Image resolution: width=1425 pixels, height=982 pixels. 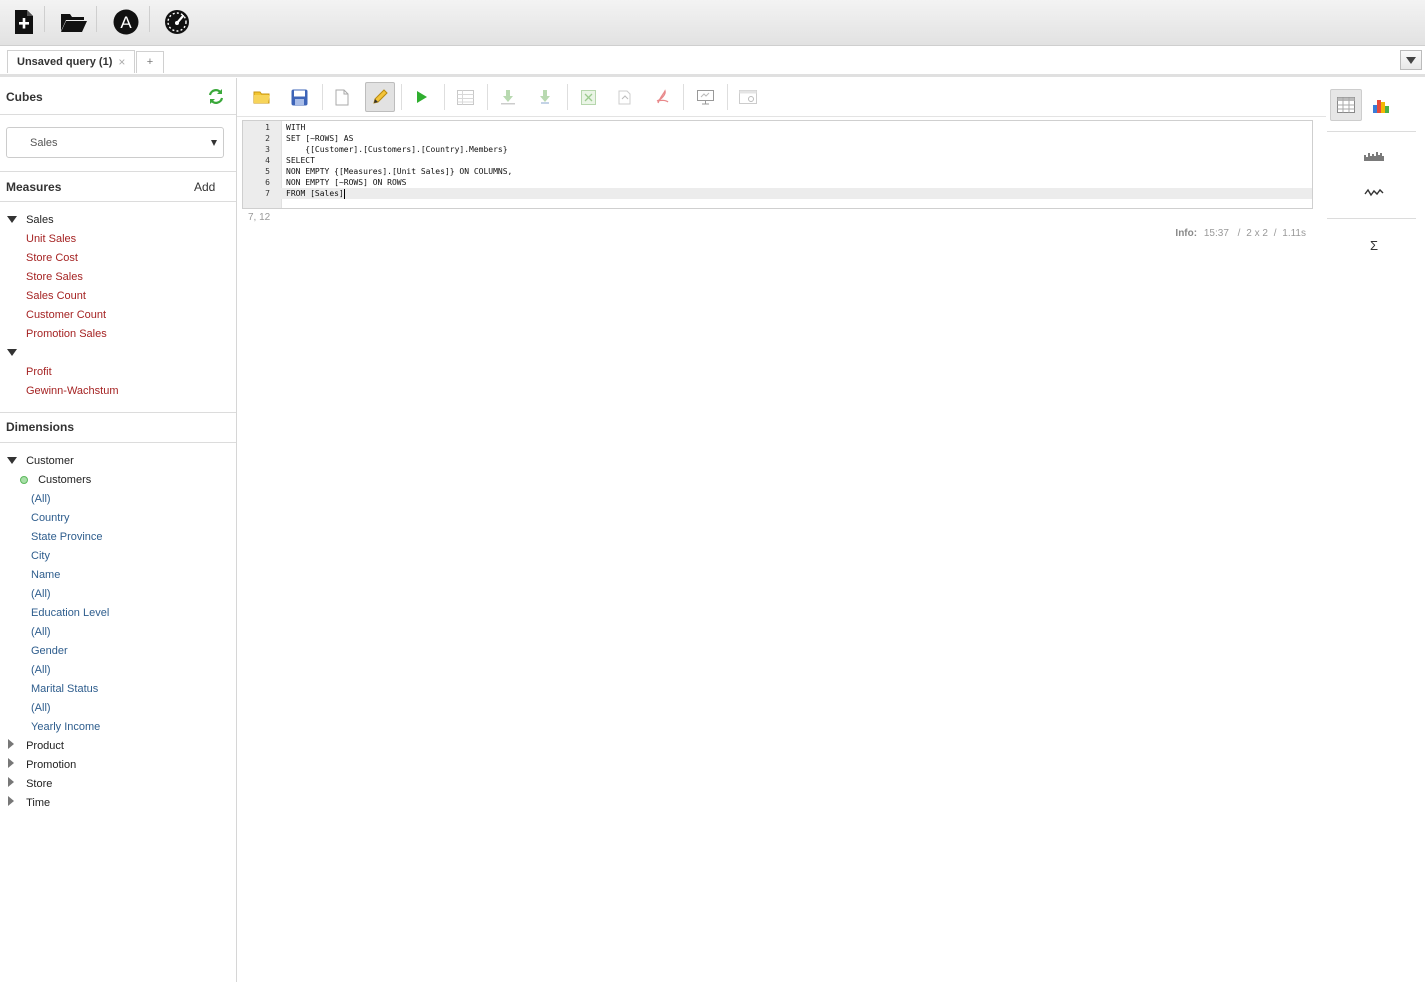 What do you see at coordinates (66, 334) in the screenshot?
I see `measure-item: Promotion Sales` at bounding box center [66, 334].